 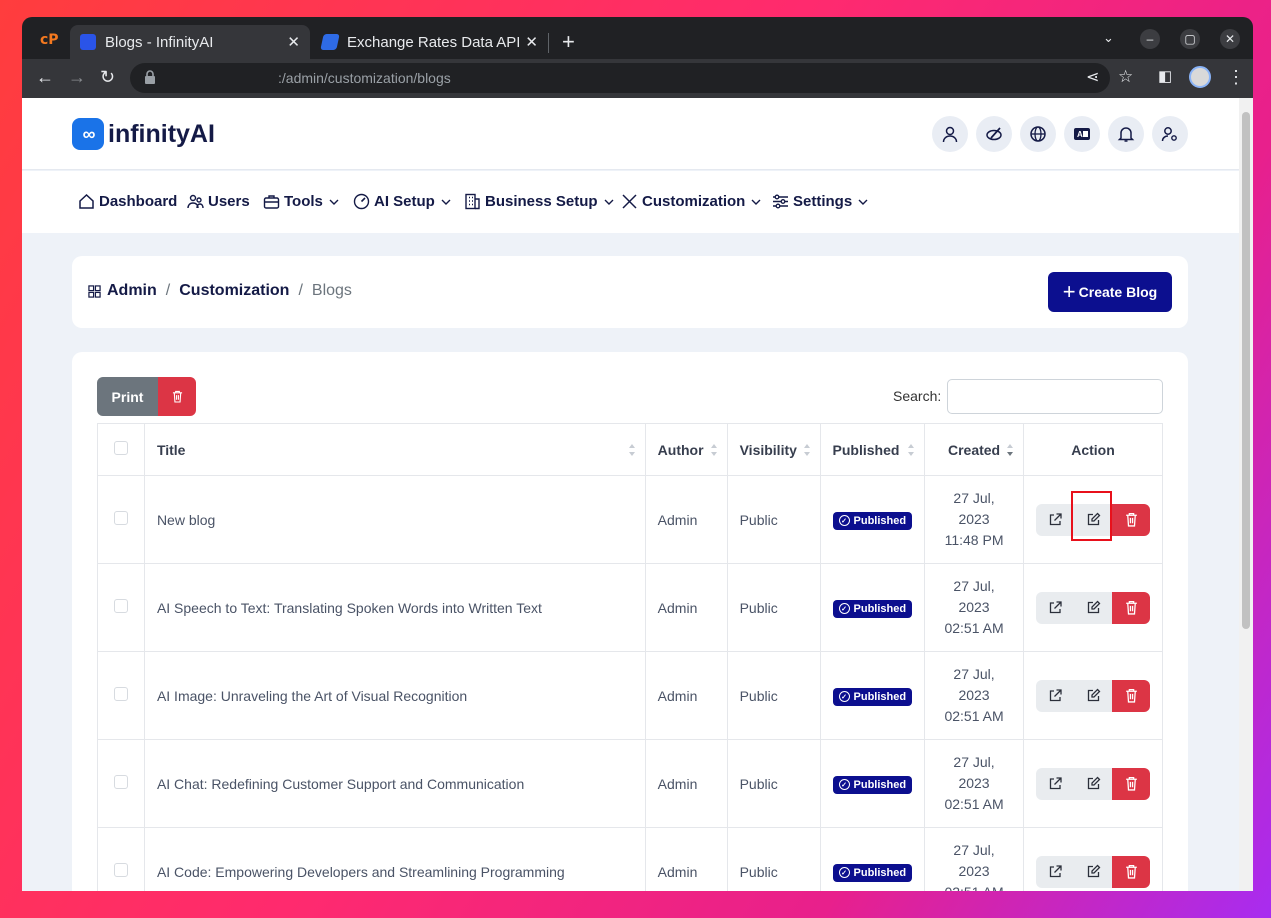 What do you see at coordinates (132, 291) in the screenshot?
I see `breadcrumb-admin: Admin` at bounding box center [132, 291].